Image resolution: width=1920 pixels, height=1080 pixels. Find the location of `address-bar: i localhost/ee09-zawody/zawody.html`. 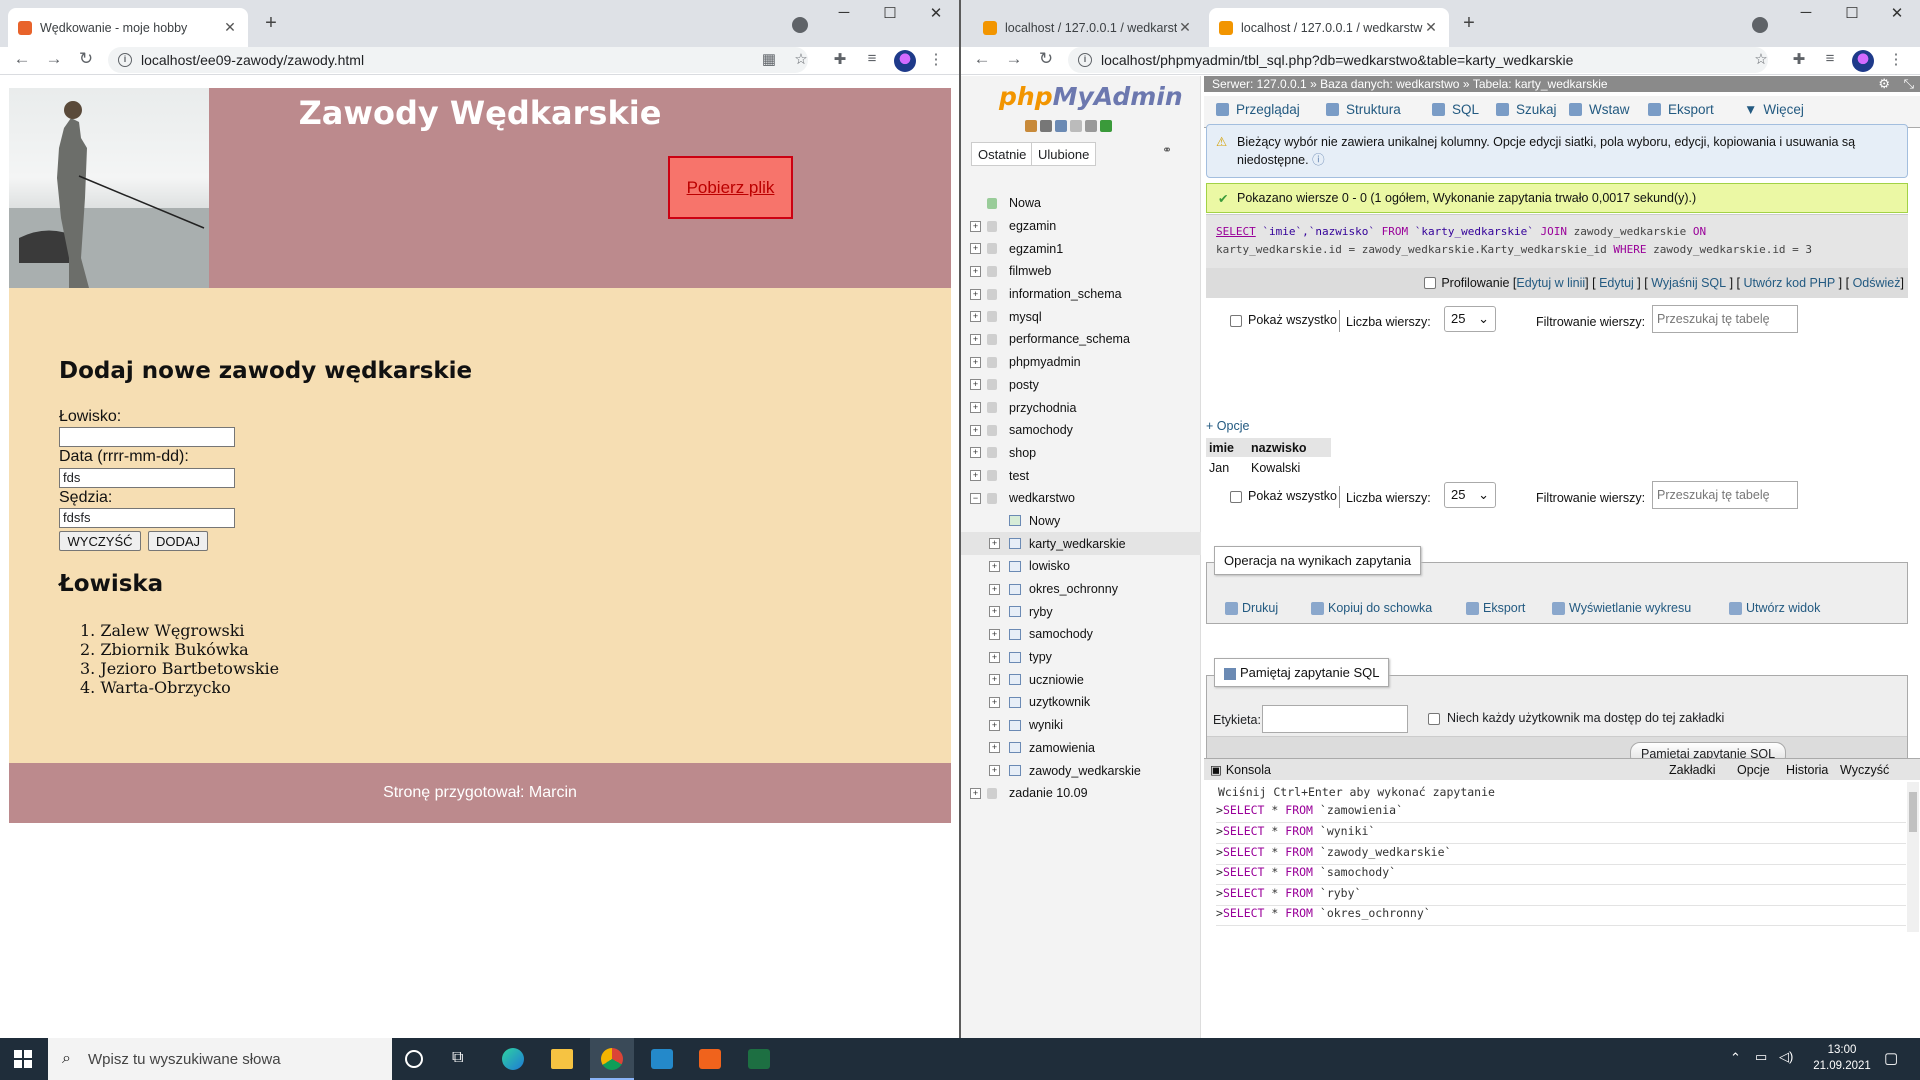

address-bar: i localhost/ee09-zawody/zawody.html is located at coordinates (458, 60).